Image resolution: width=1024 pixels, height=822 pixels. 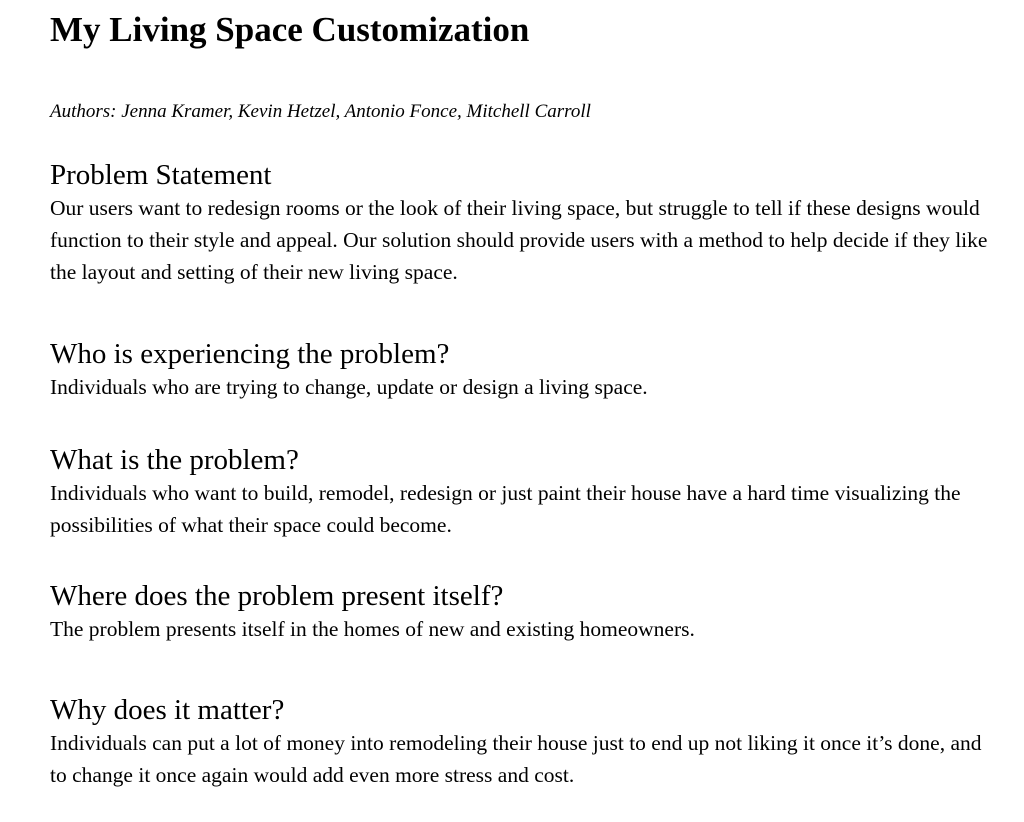 What do you see at coordinates (161, 175) in the screenshot?
I see `section-heading: Problem Statement` at bounding box center [161, 175].